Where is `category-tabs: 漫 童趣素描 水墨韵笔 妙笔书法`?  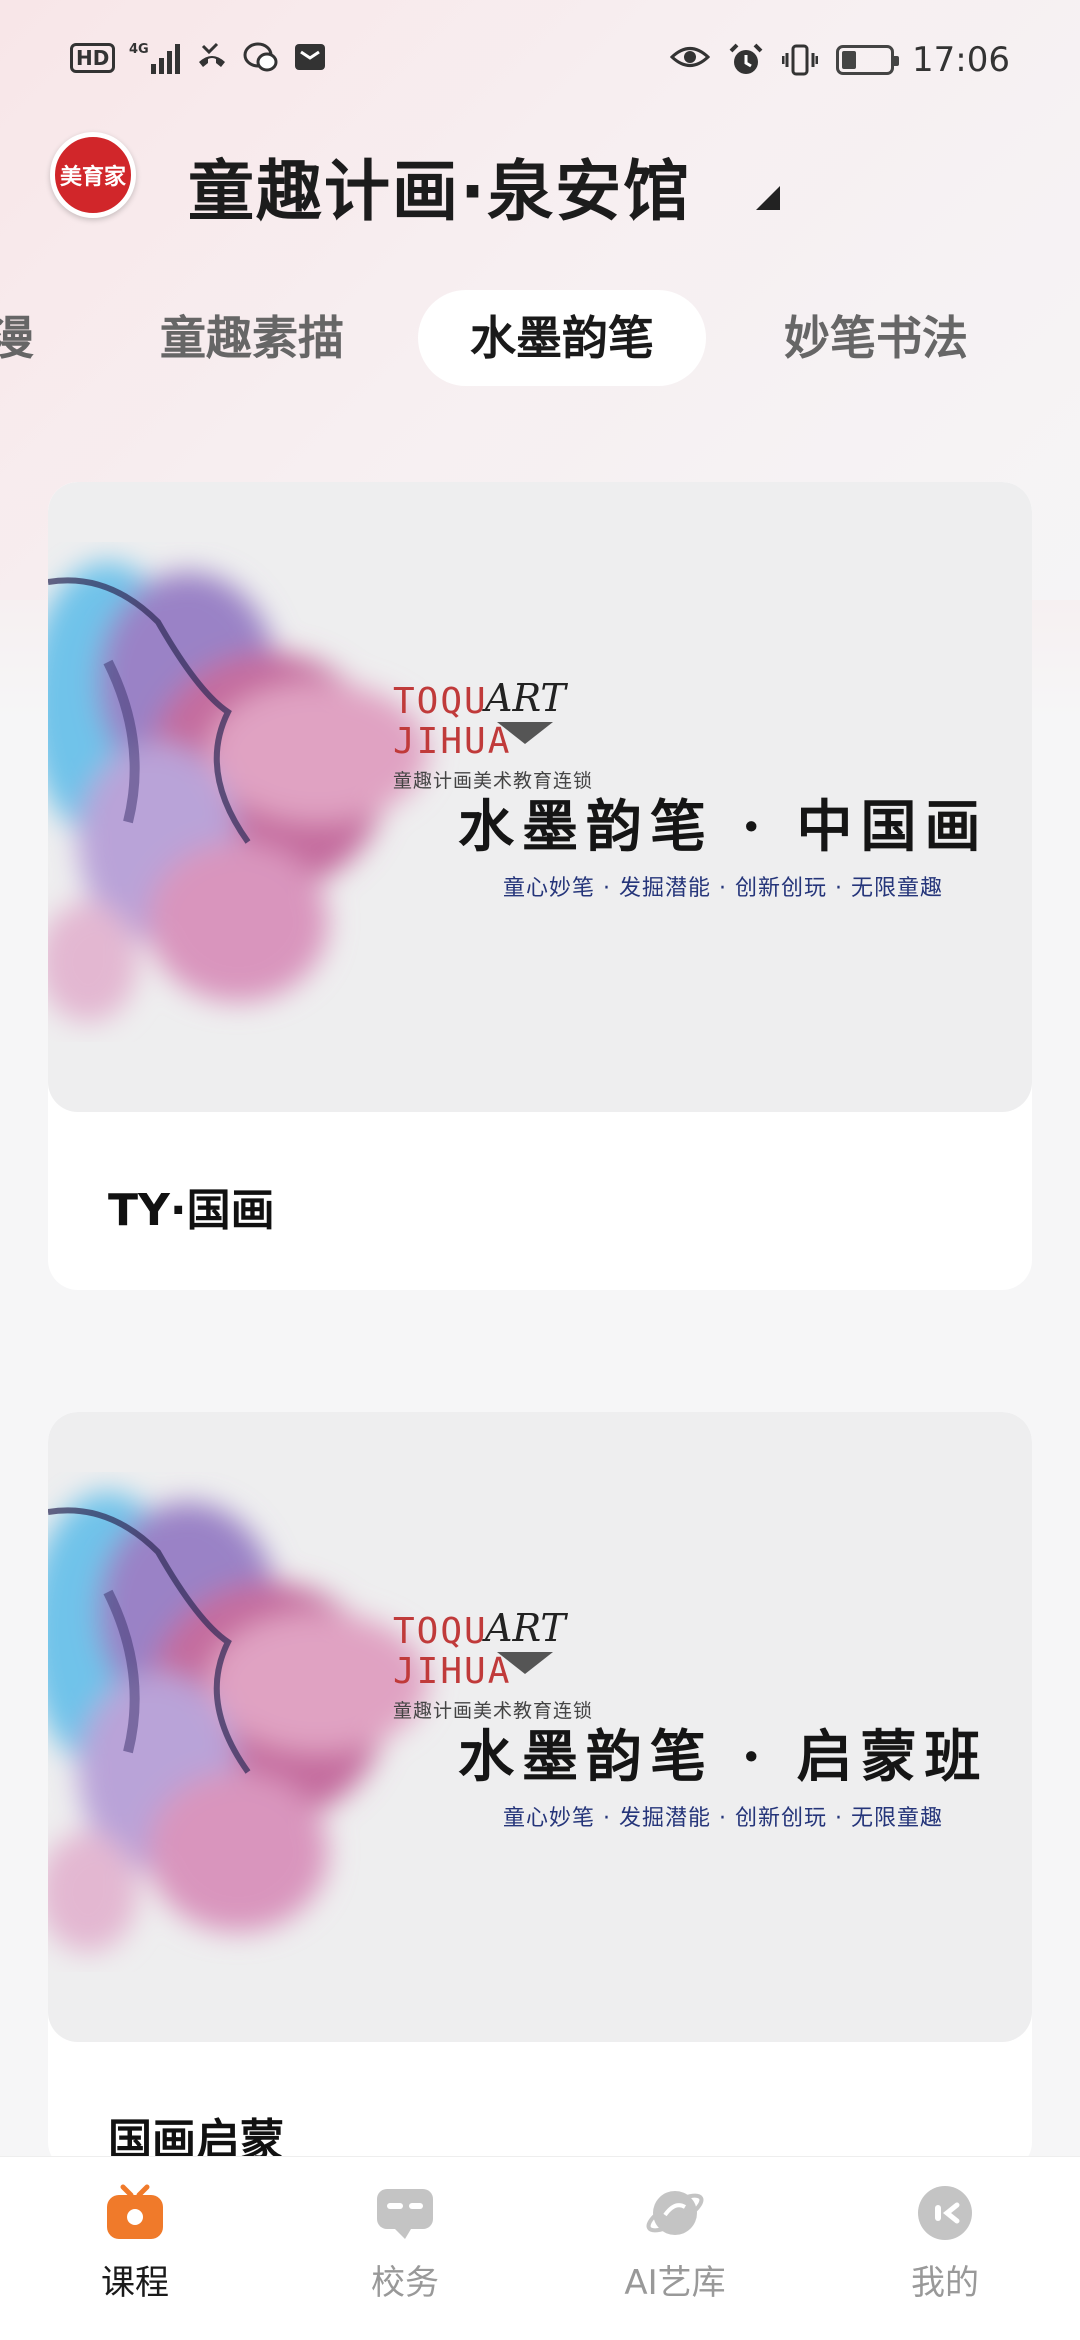
category-tabs: 漫 童趣素描 水墨韵笔 妙笔书法 is located at coordinates (540, 340).